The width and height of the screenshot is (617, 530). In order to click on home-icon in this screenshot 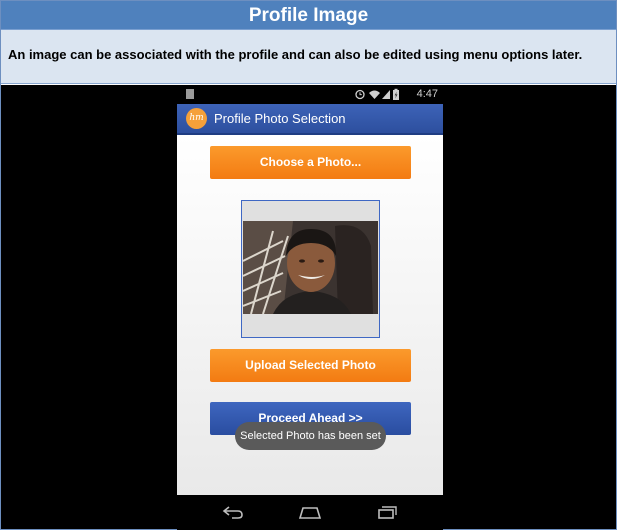, I will do `click(310, 512)`.